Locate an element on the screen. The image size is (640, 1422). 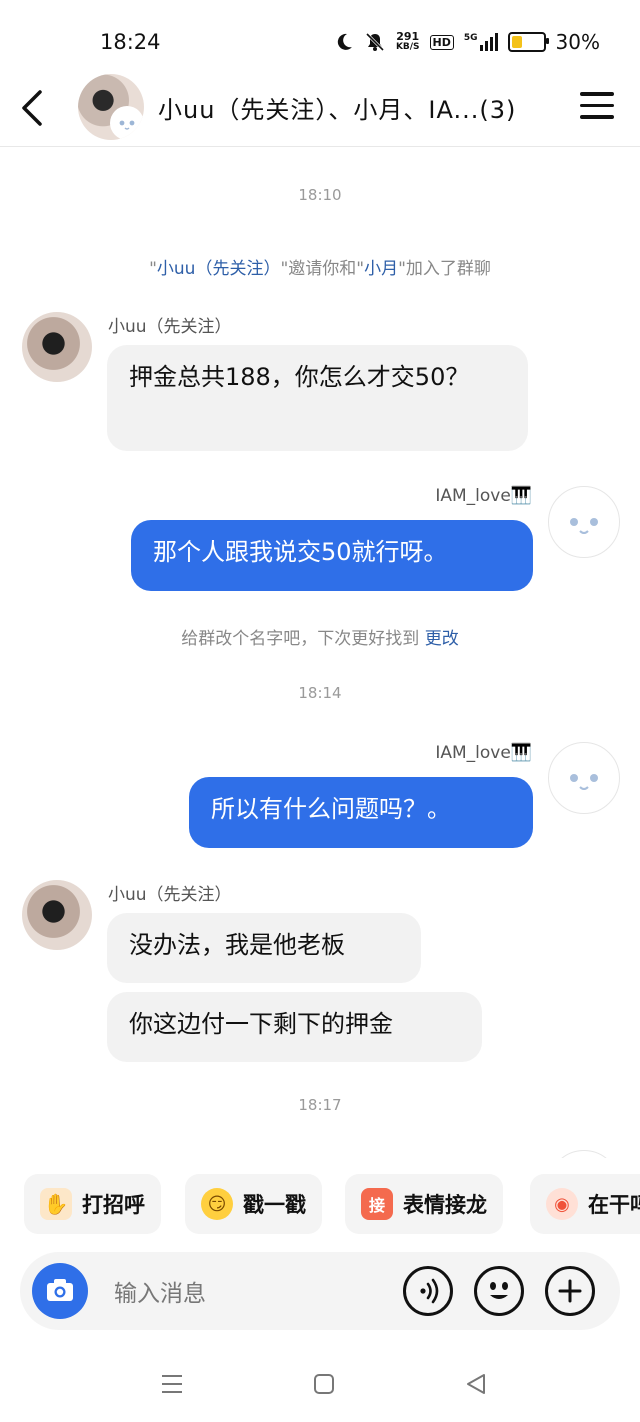
quick-action-poke: 😏 戳一戳 is located at coordinates (253, 1204).